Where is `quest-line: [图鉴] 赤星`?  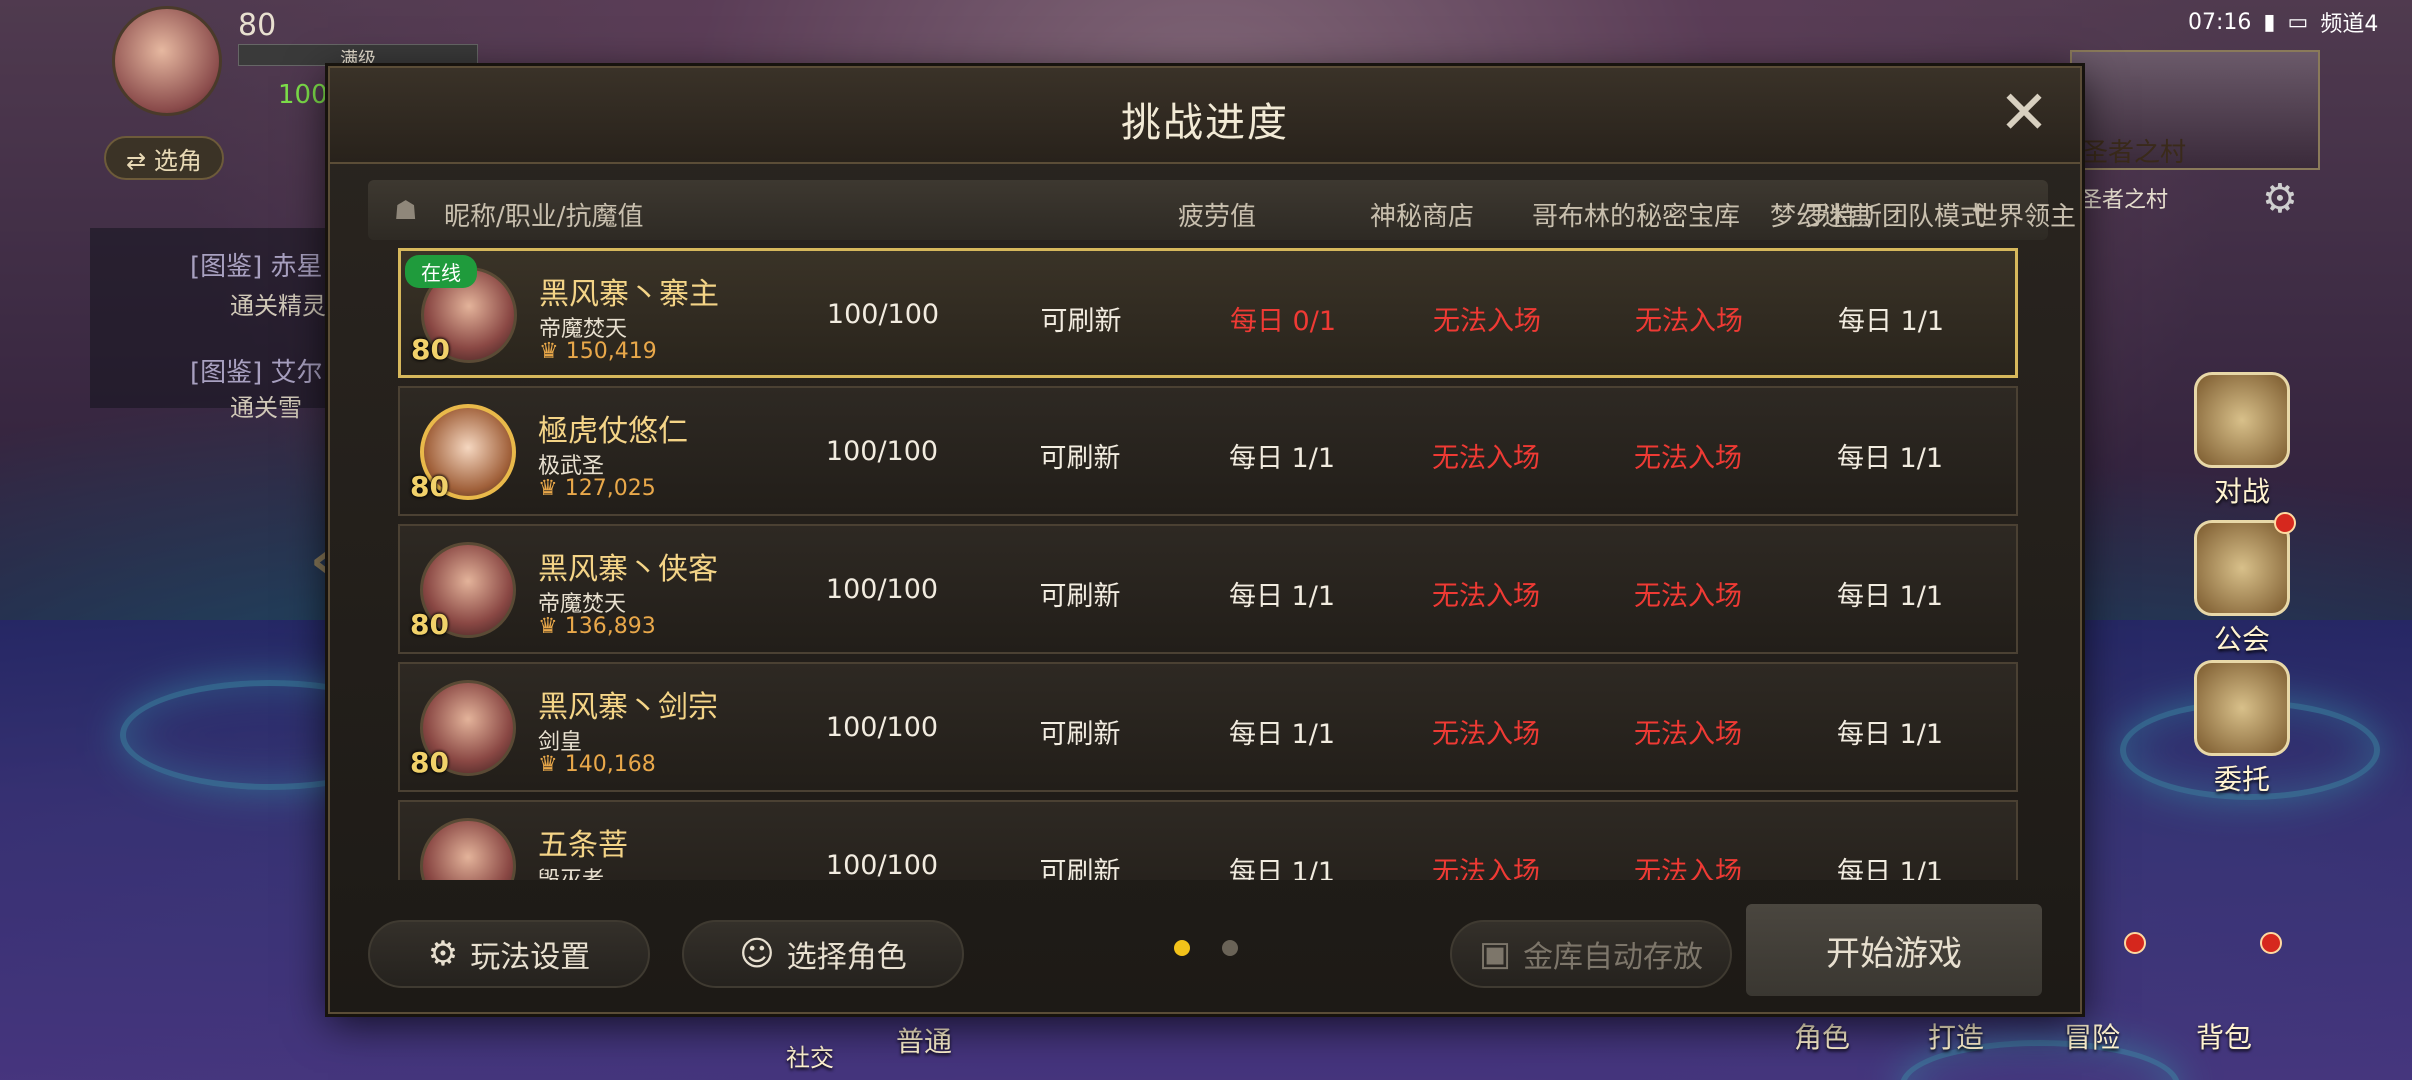 quest-line: [图鉴] 赤星 is located at coordinates (256, 267).